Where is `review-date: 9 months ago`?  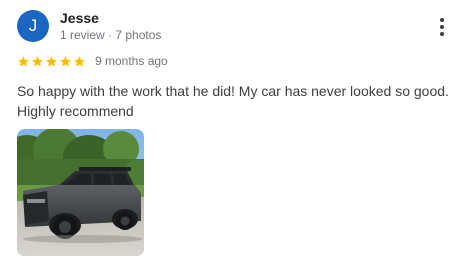 review-date: 9 months ago is located at coordinates (131, 61).